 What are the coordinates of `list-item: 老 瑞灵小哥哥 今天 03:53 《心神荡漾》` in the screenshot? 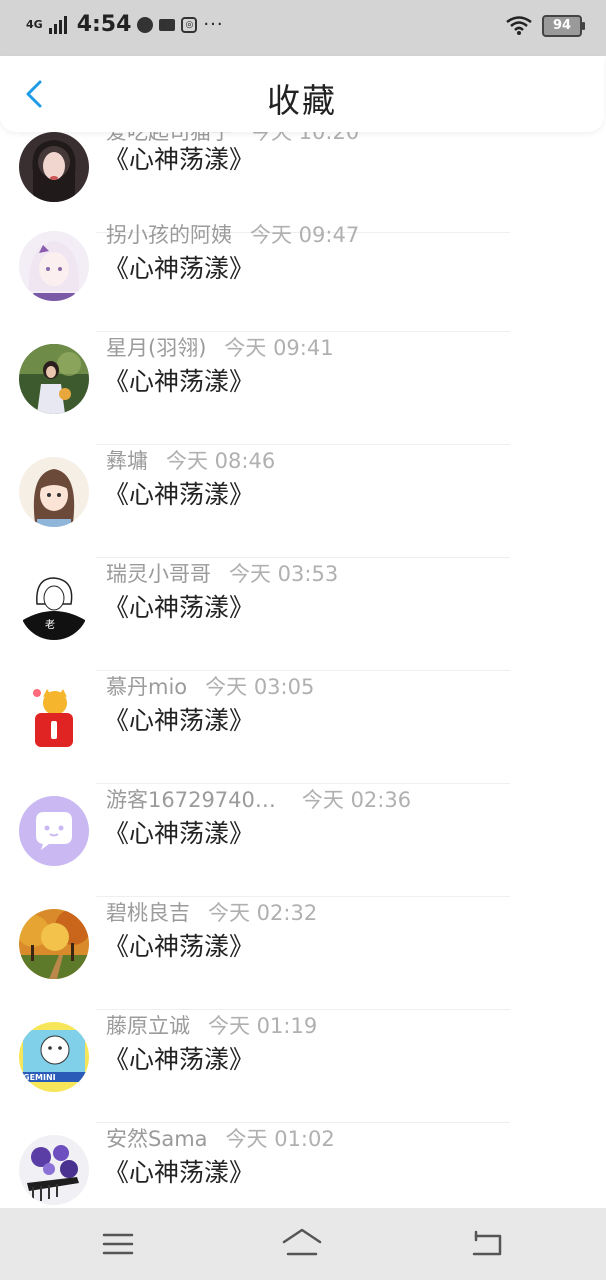 It's located at (303, 614).